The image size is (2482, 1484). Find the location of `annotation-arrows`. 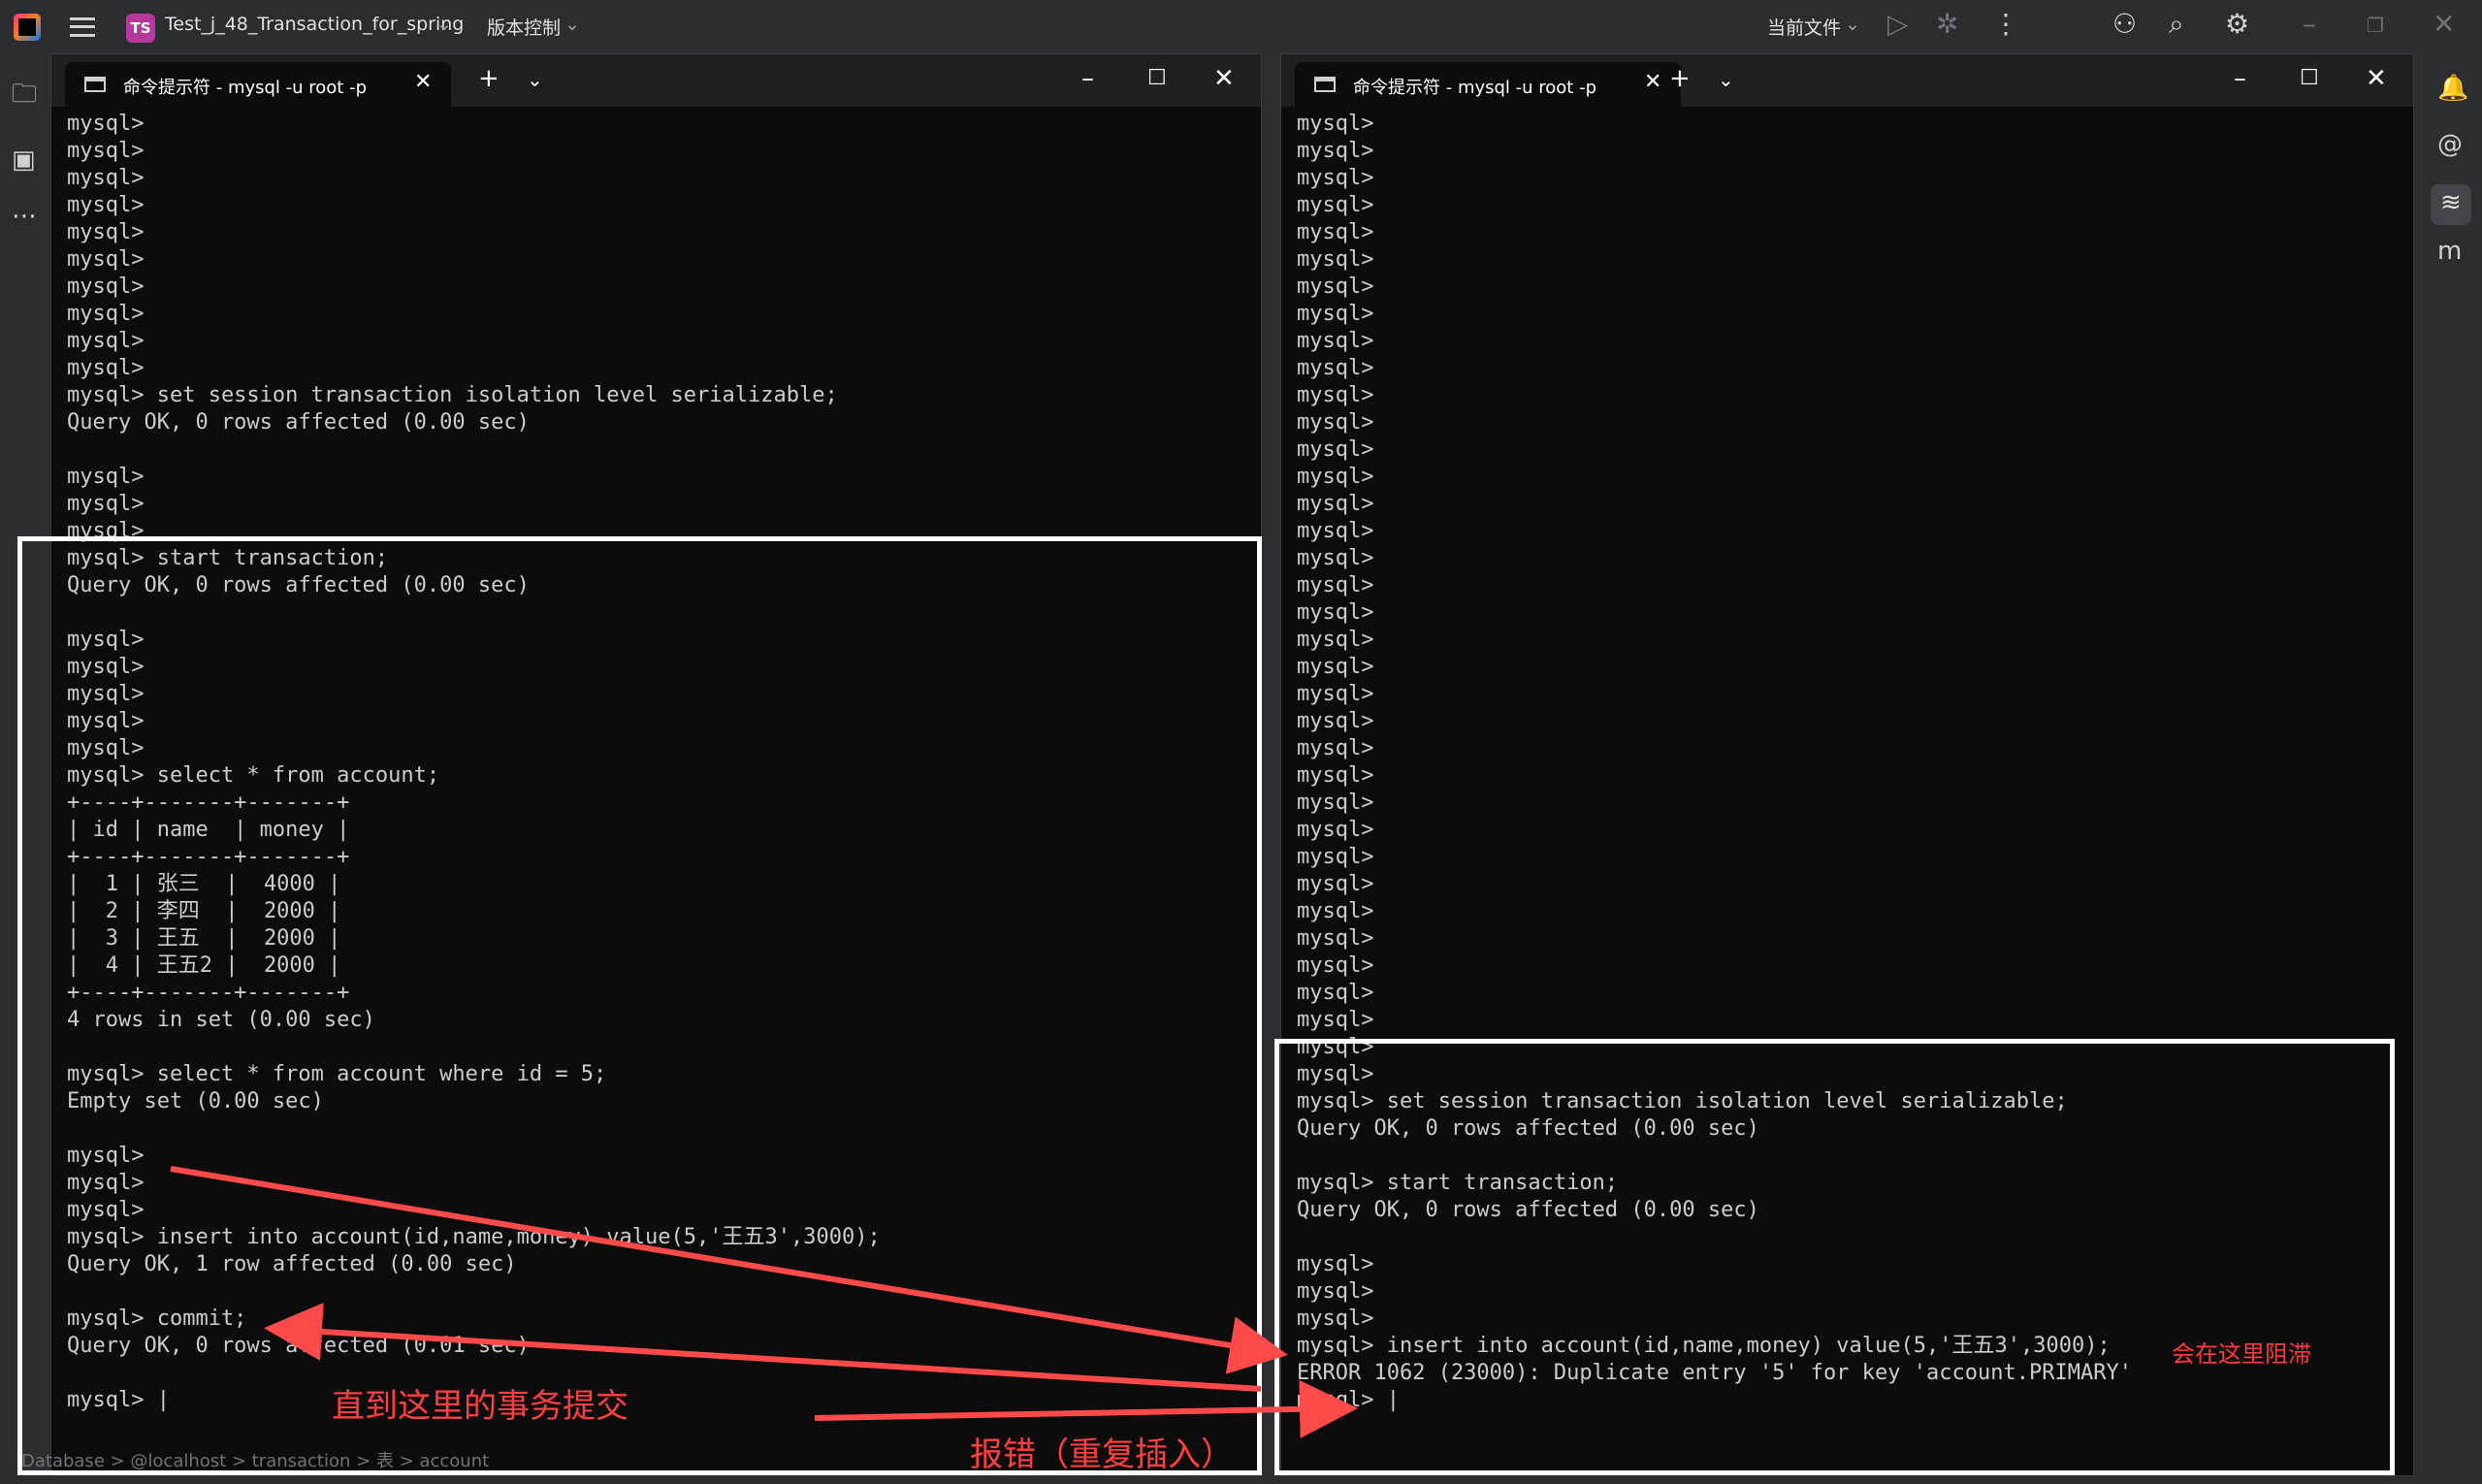

annotation-arrows is located at coordinates (764, 1302).